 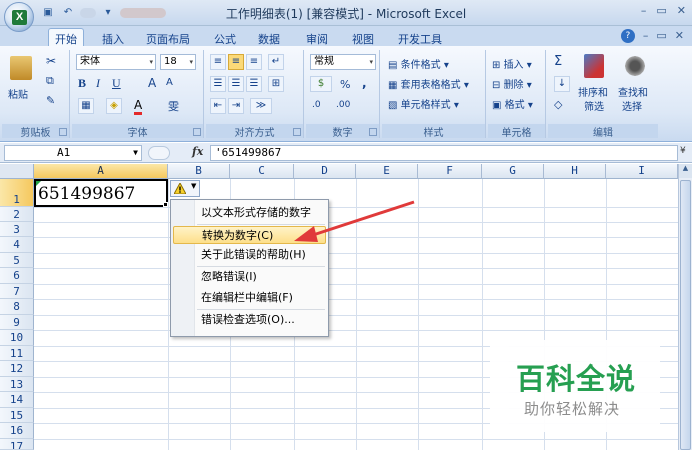 What do you see at coordinates (513, 171) in the screenshot?
I see `column-header-g: G` at bounding box center [513, 171].